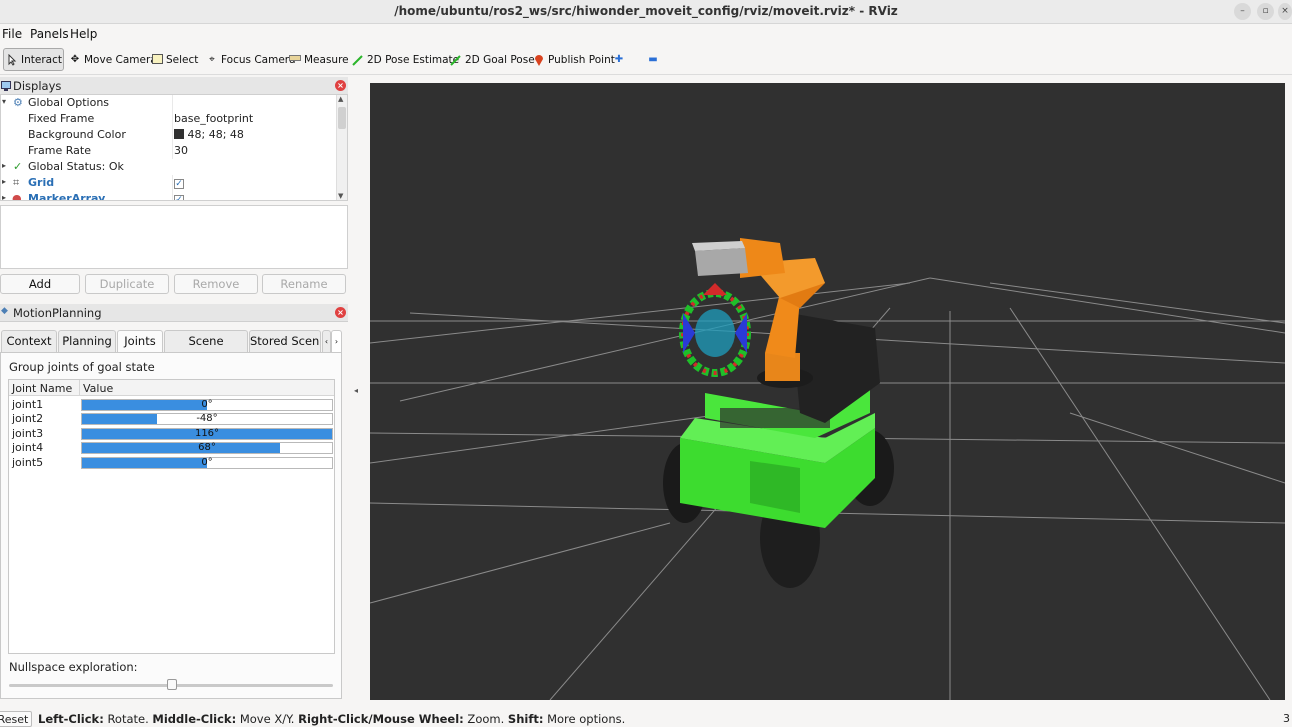 The width and height of the screenshot is (1292, 727). I want to click on plugin-icon: ◆, so click(4, 311).